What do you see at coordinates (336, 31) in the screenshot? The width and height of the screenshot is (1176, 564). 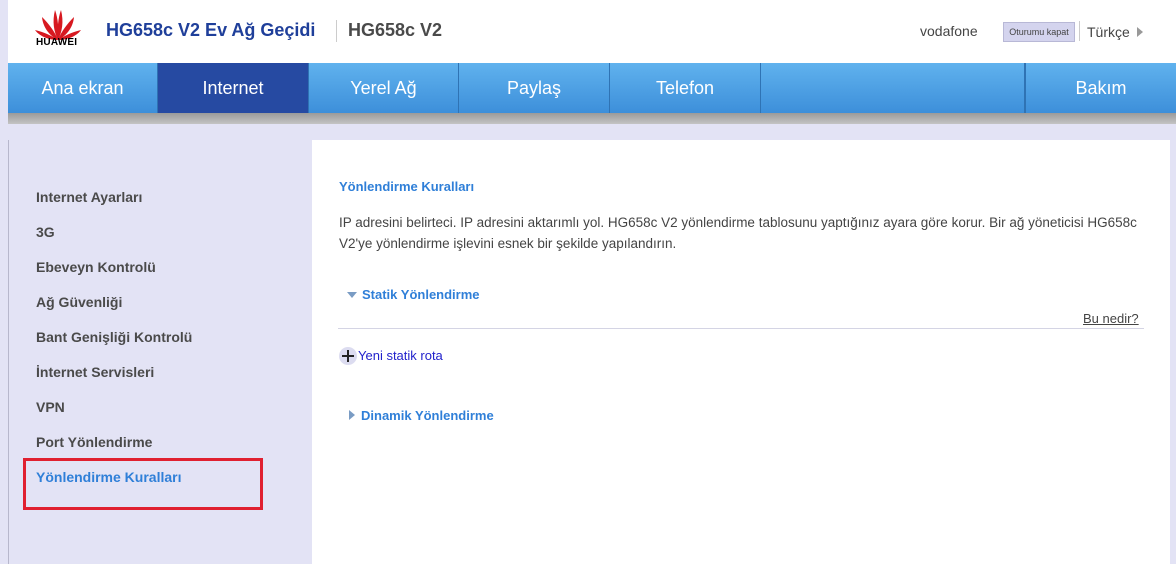 I see `title-divider` at bounding box center [336, 31].